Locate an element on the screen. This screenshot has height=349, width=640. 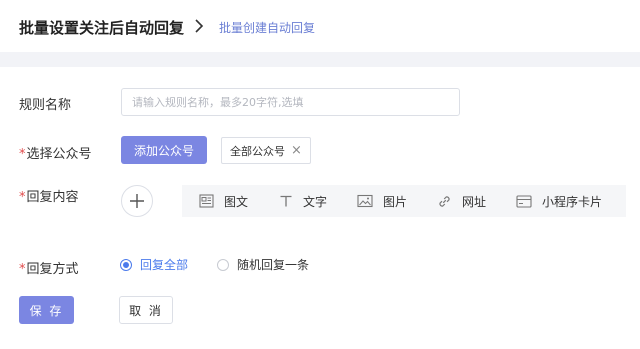
add-account-button: 添加公众号 is located at coordinates (164, 150).